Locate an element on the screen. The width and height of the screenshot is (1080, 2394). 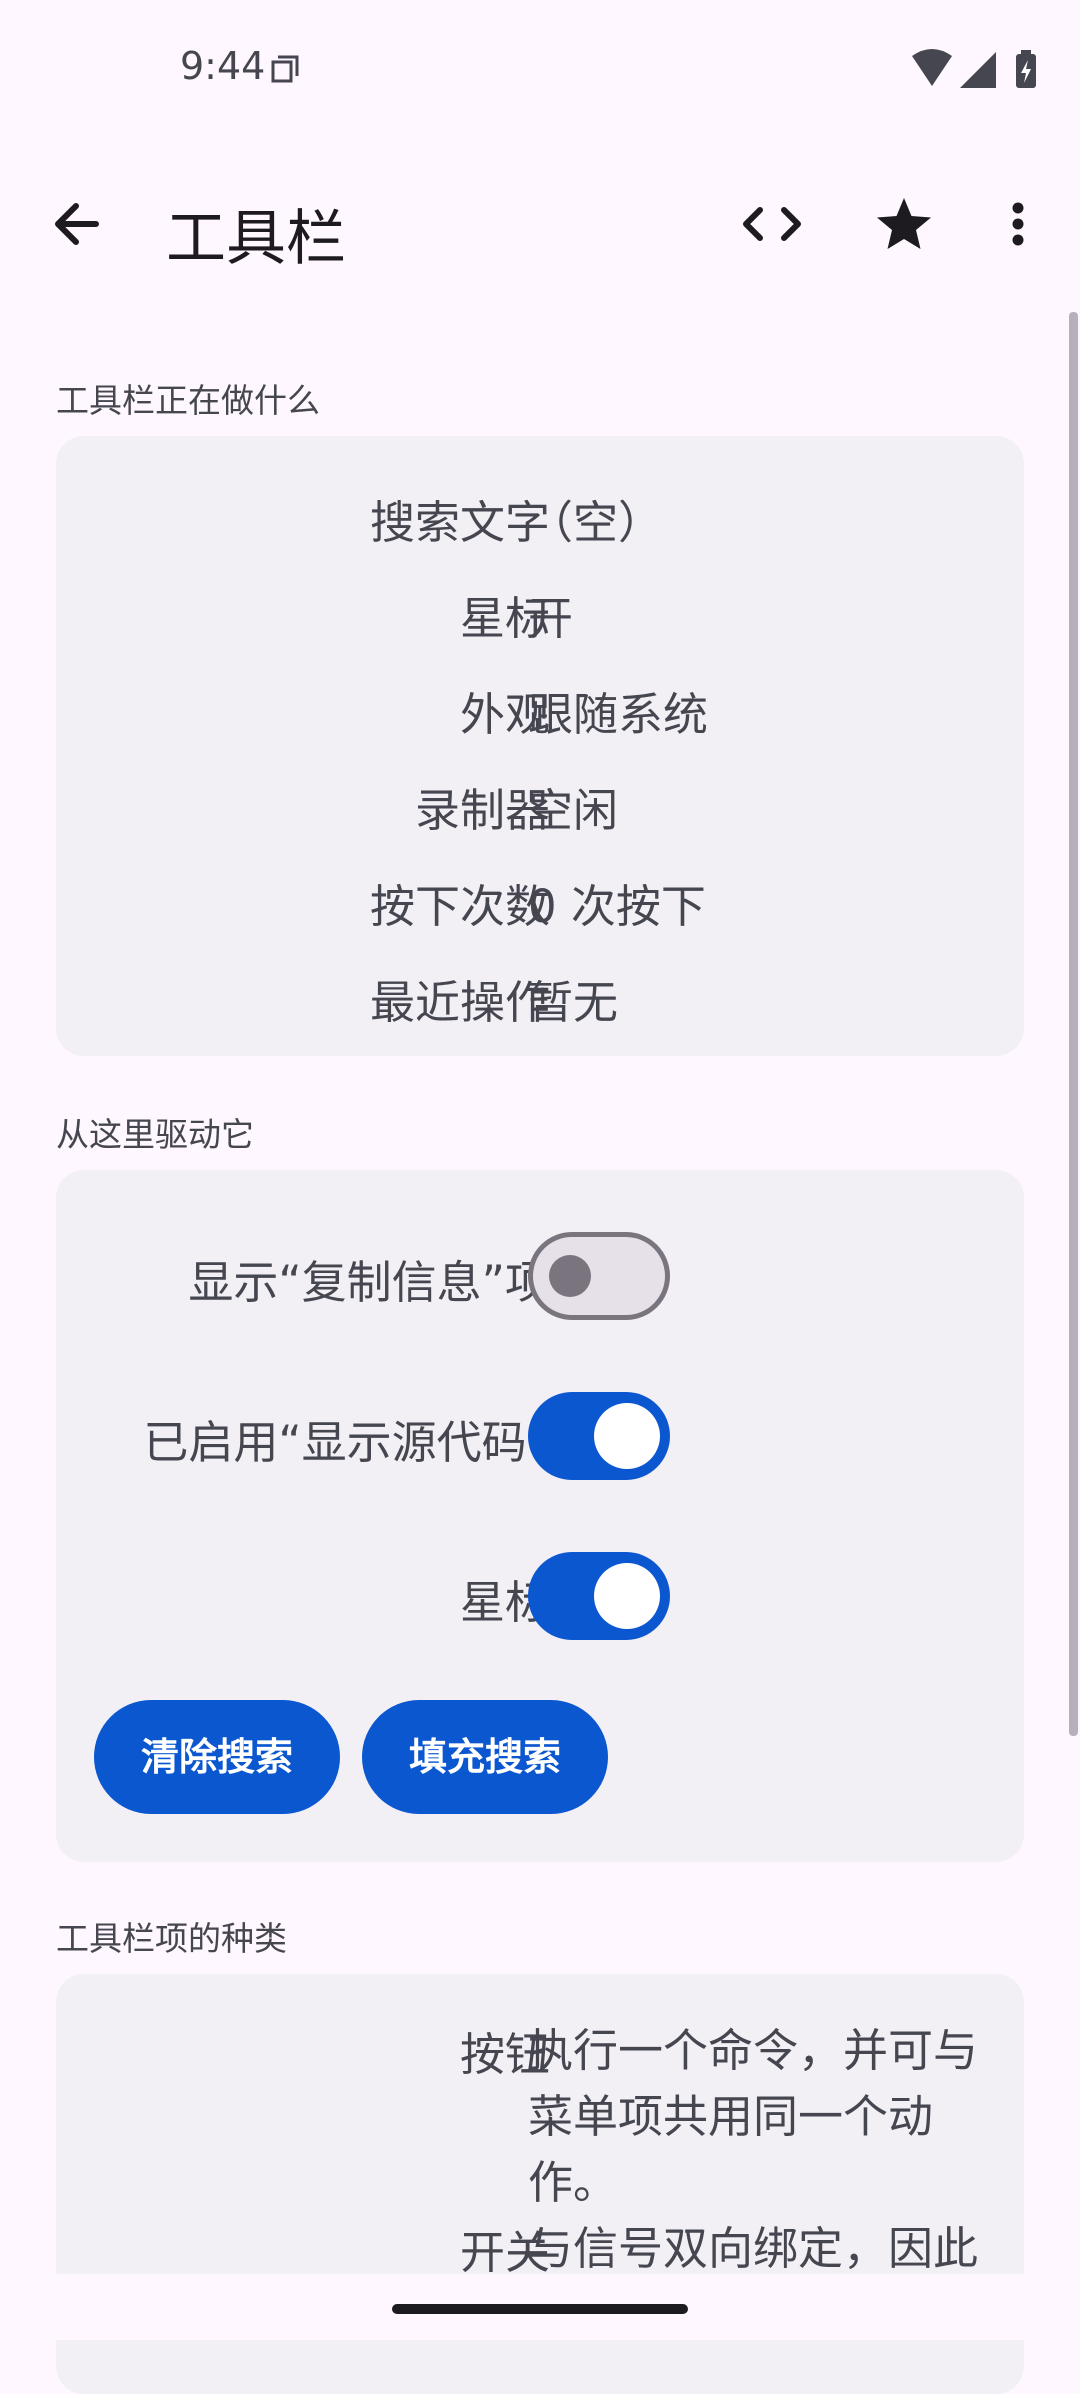
signal-icon is located at coordinates (978, 70).